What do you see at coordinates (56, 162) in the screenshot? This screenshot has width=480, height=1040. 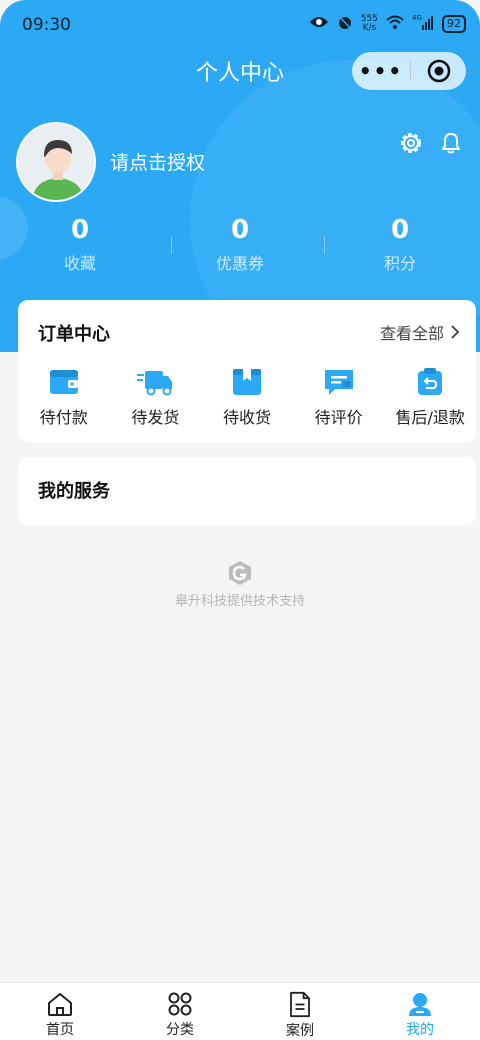 I see `avatar` at bounding box center [56, 162].